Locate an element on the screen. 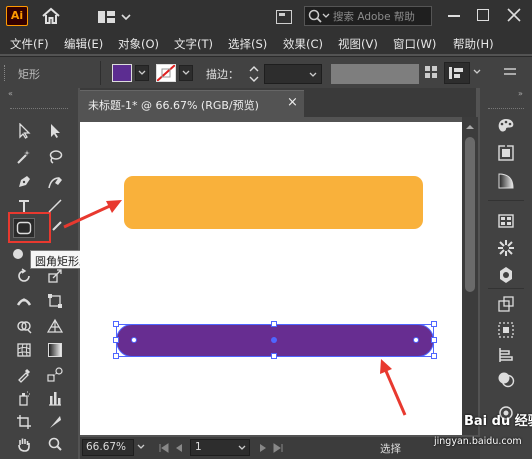 This screenshot has width=532, height=459. panels-dock: » is located at coordinates (506, 273).